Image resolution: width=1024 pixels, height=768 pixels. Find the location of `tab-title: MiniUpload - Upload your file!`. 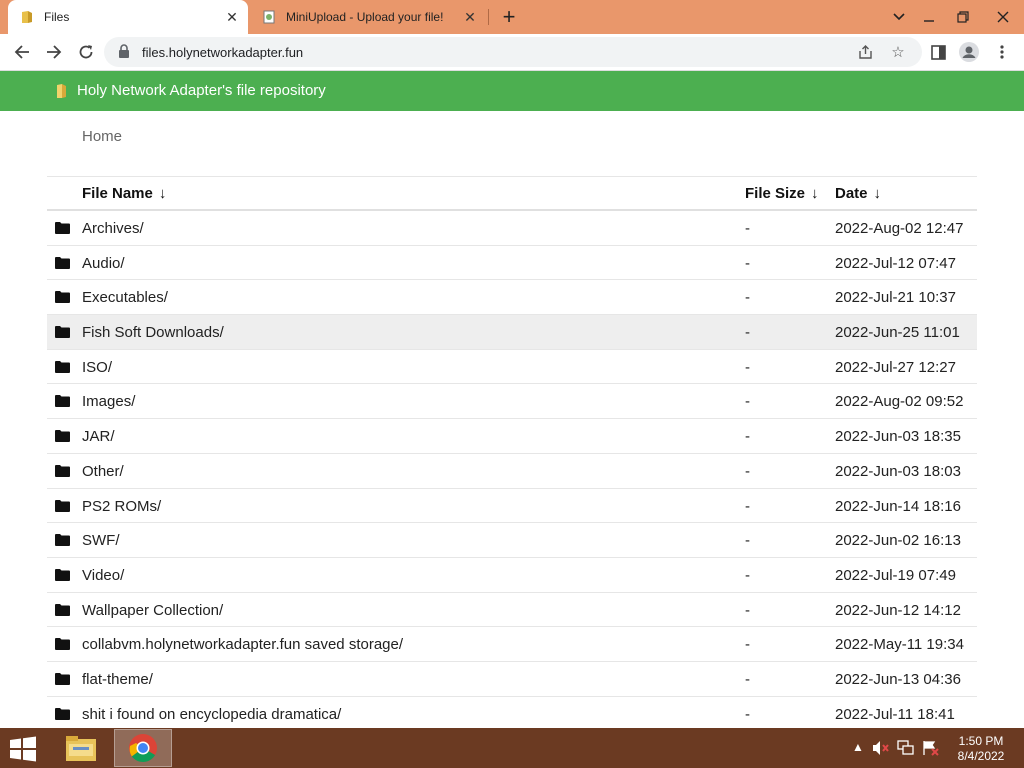

tab-title: MiniUpload - Upload your file! is located at coordinates (365, 17).